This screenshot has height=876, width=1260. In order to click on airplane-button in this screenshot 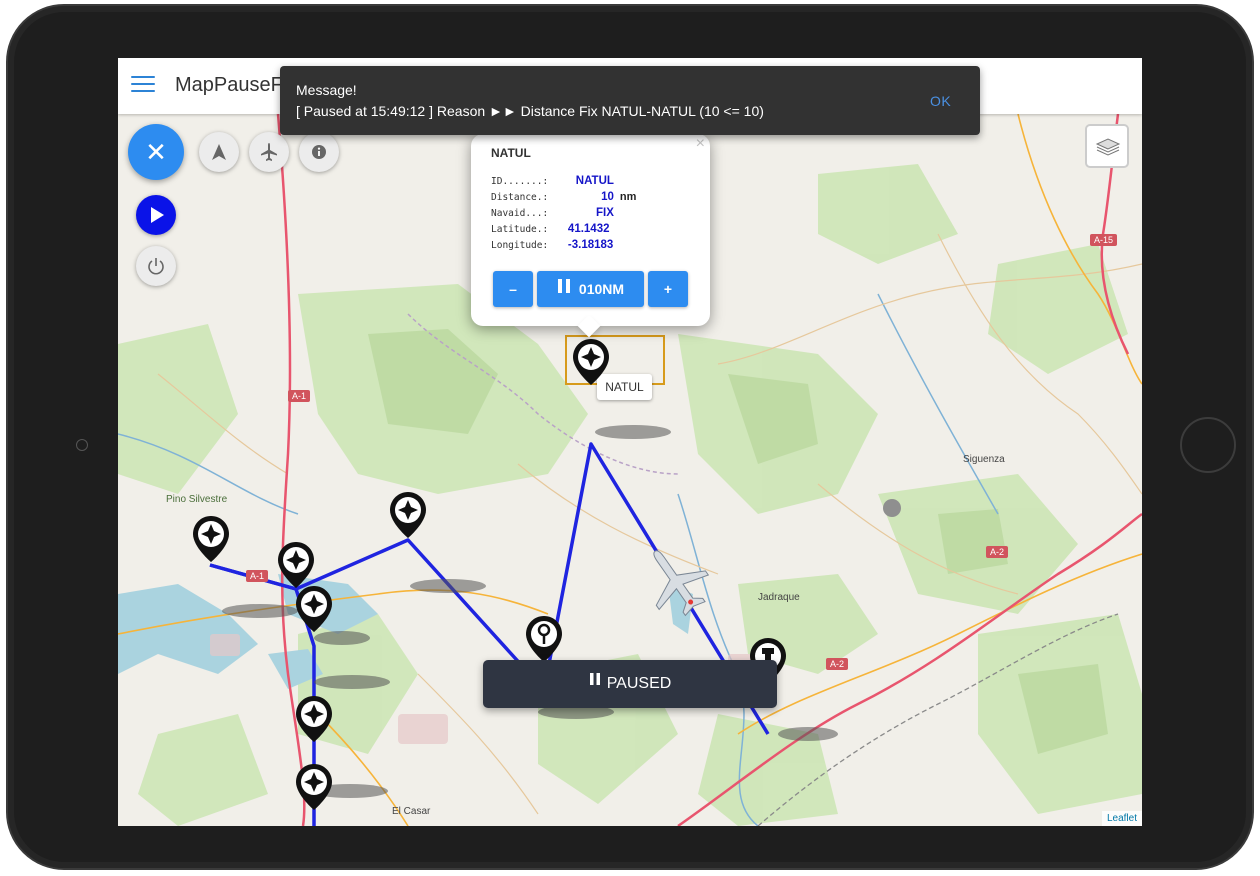, I will do `click(269, 152)`.